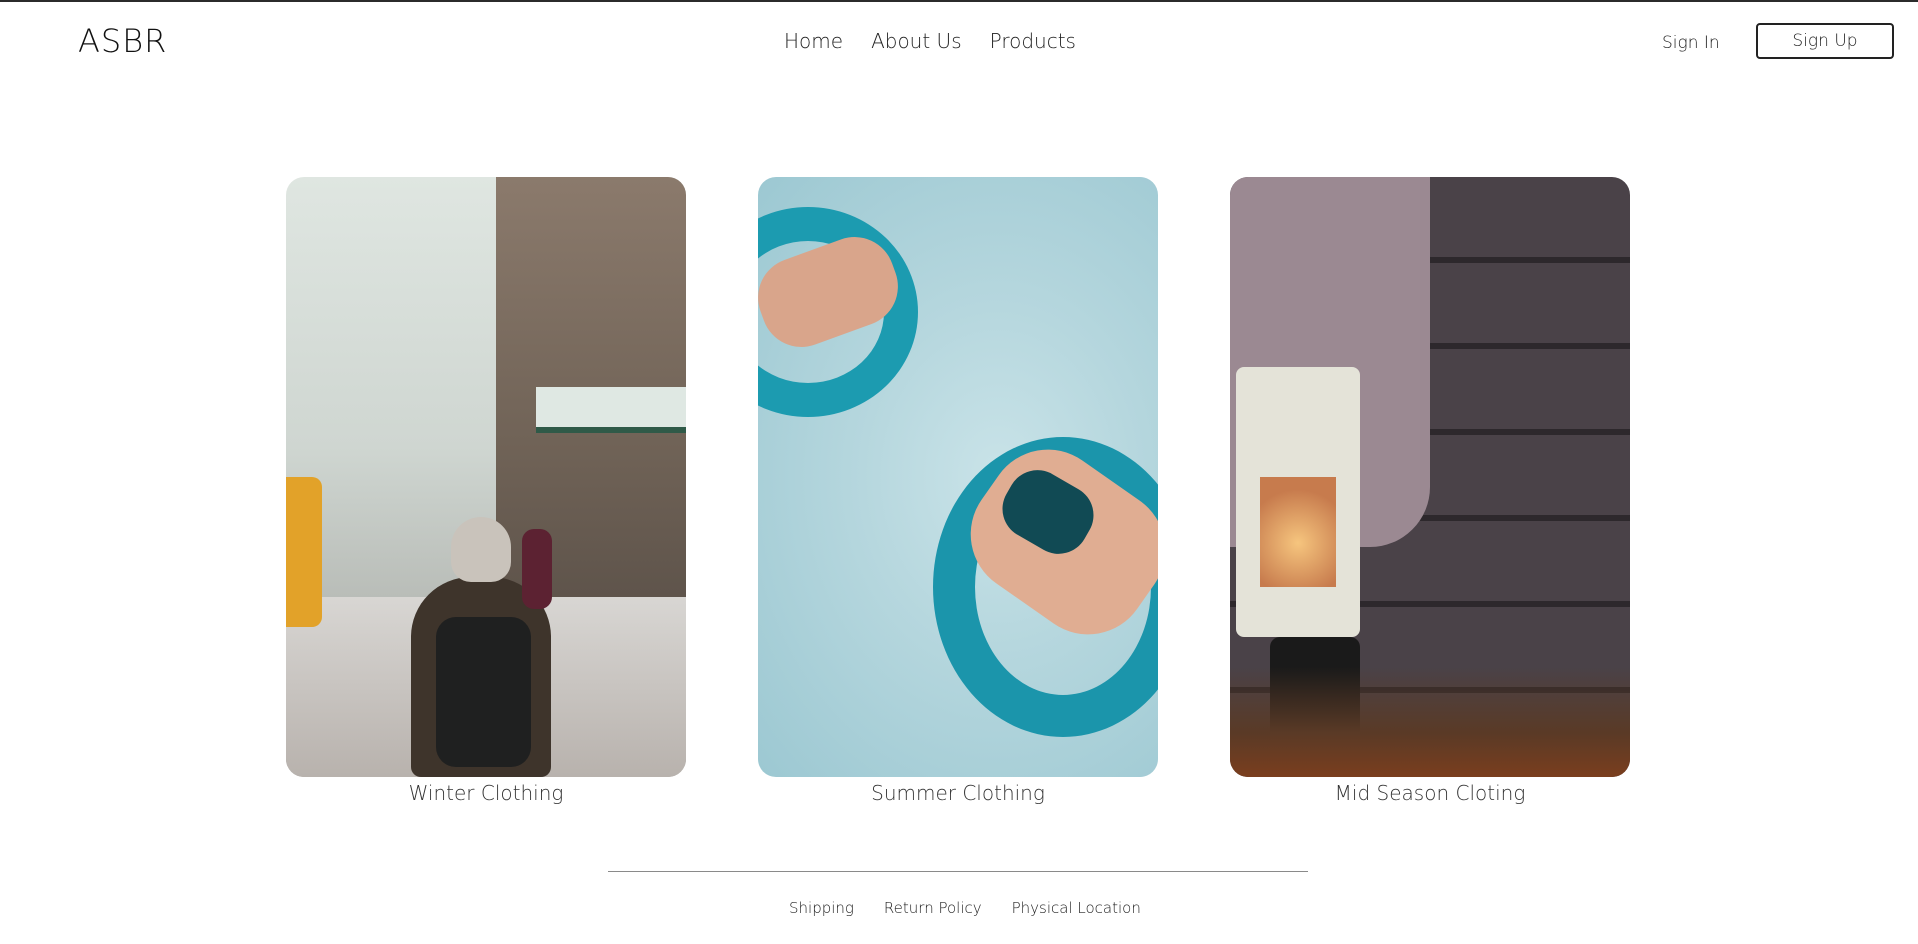 Image resolution: width=1918 pixels, height=944 pixels. Describe the element at coordinates (1825, 41) in the screenshot. I see `sign-up-button: Sign Up` at that location.